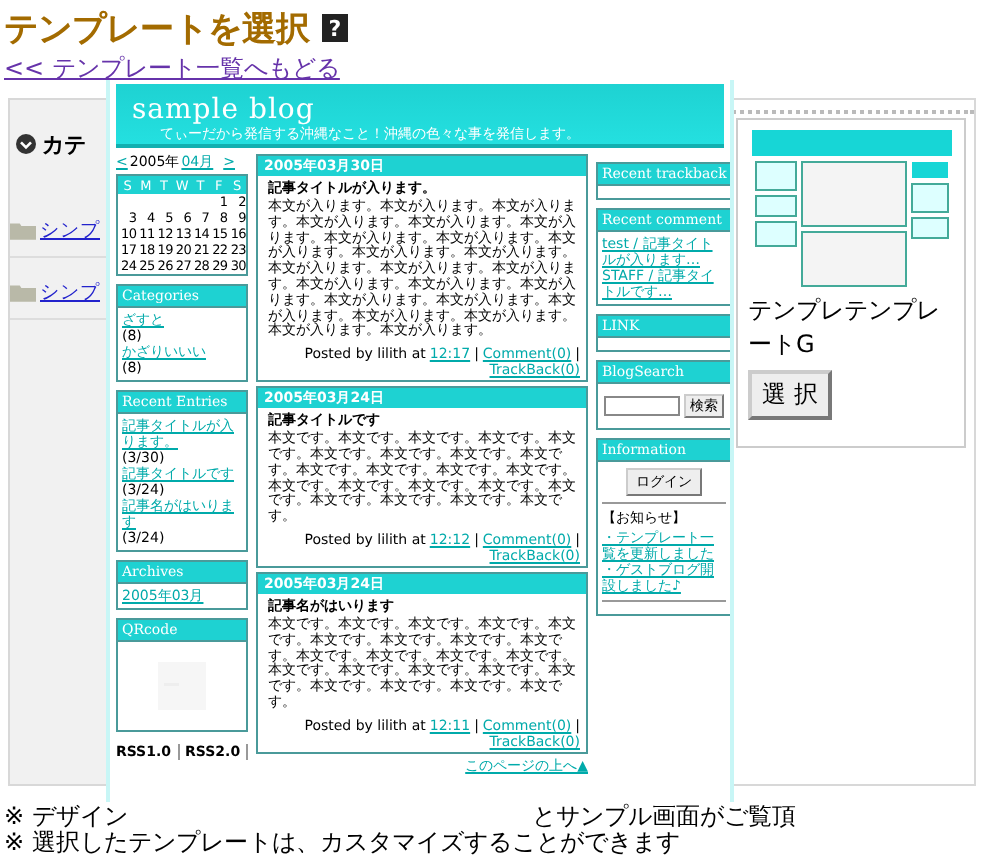 This screenshot has height=856, width=984. Describe the element at coordinates (642, 406) in the screenshot. I see `search-field` at that location.